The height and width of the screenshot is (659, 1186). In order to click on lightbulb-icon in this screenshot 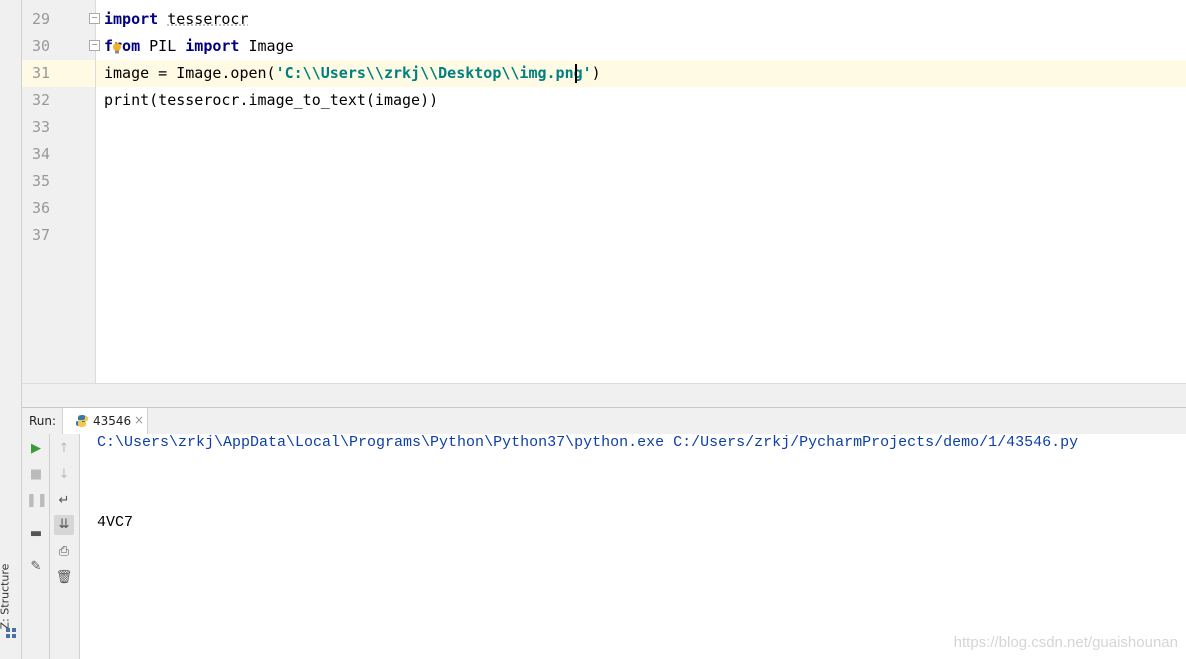, I will do `click(117, 48)`.